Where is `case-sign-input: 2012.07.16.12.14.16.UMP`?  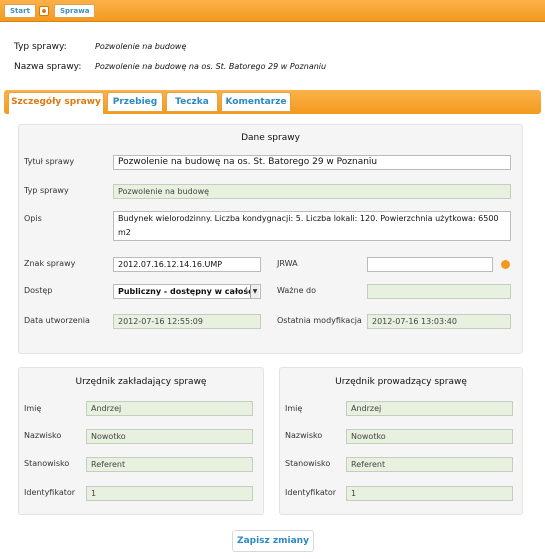
case-sign-input: 2012.07.16.12.14.16.UMP is located at coordinates (187, 264).